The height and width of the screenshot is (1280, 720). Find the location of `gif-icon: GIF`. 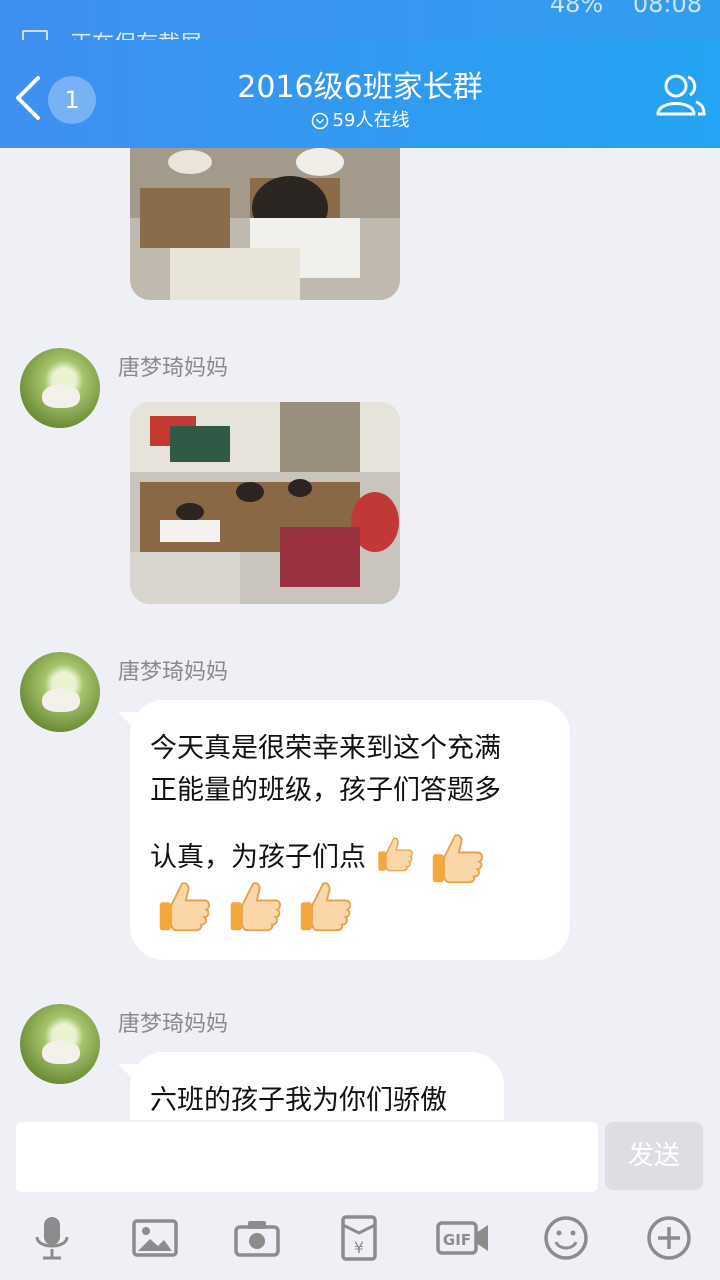

gif-icon: GIF is located at coordinates (463, 1238).